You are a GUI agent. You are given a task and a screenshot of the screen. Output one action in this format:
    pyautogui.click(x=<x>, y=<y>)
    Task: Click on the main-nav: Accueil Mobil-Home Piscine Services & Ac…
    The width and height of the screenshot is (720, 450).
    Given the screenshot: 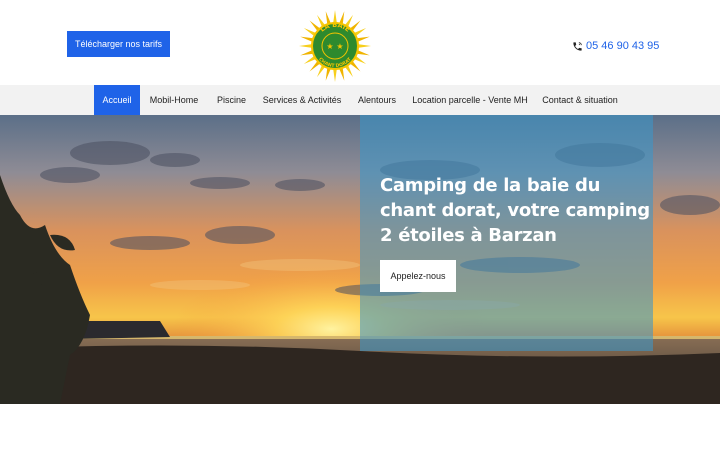 What is the action you would take?
    pyautogui.click(x=360, y=100)
    